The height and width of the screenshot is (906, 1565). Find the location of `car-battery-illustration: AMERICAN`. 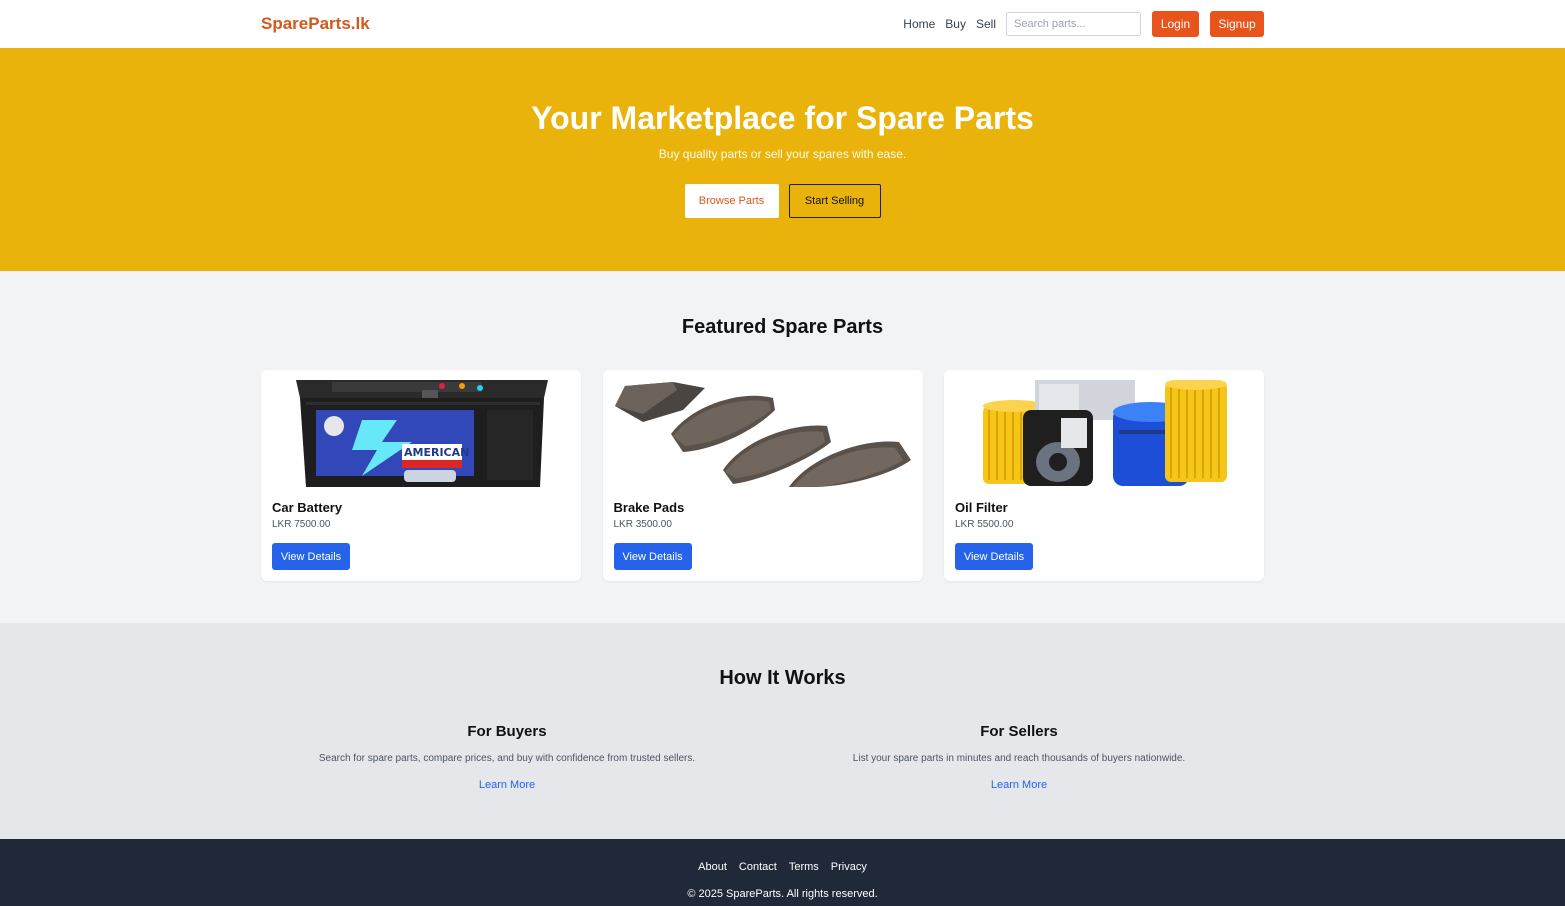

car-battery-illustration: AMERICAN is located at coordinates (421, 433).